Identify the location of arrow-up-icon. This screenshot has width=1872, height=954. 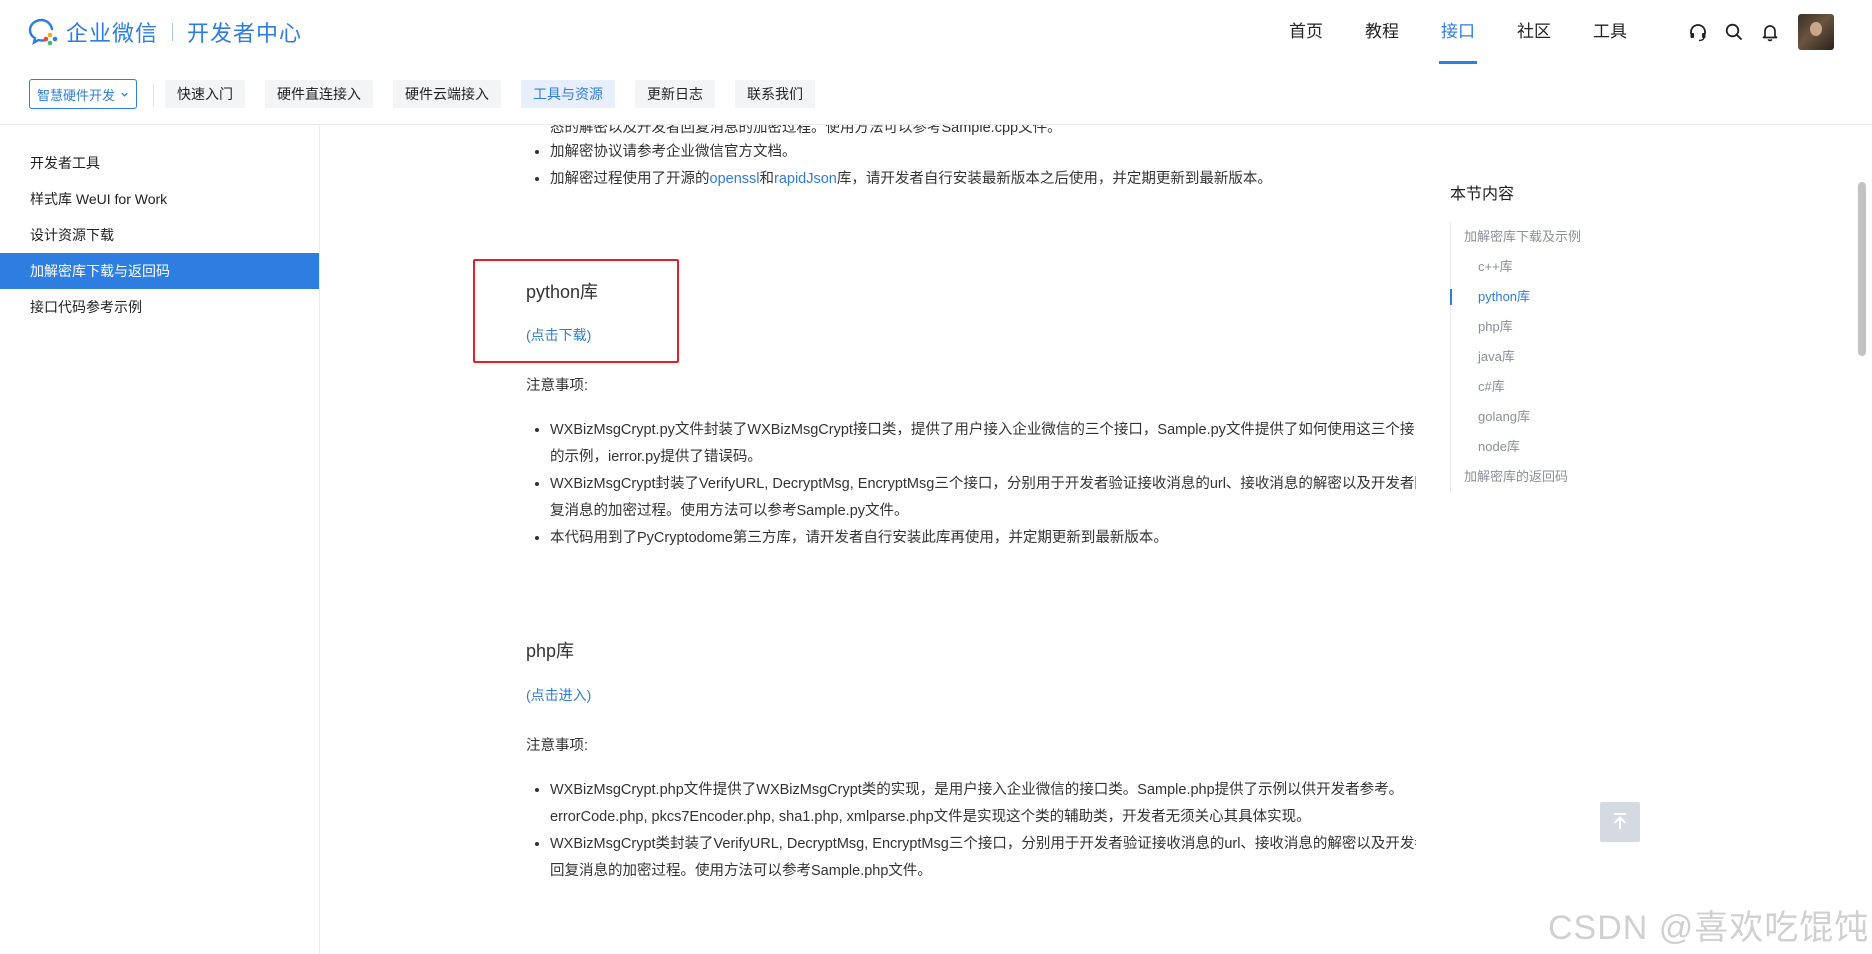
(1620, 822).